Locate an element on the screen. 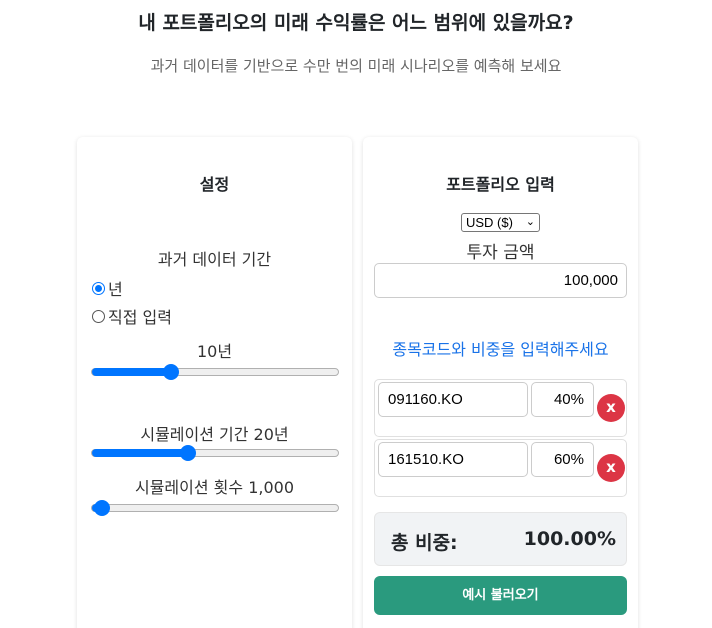  page-title: 내 포트폴리오의 미래 수익률은 어느 범위에 있을까요? is located at coordinates (356, 23).